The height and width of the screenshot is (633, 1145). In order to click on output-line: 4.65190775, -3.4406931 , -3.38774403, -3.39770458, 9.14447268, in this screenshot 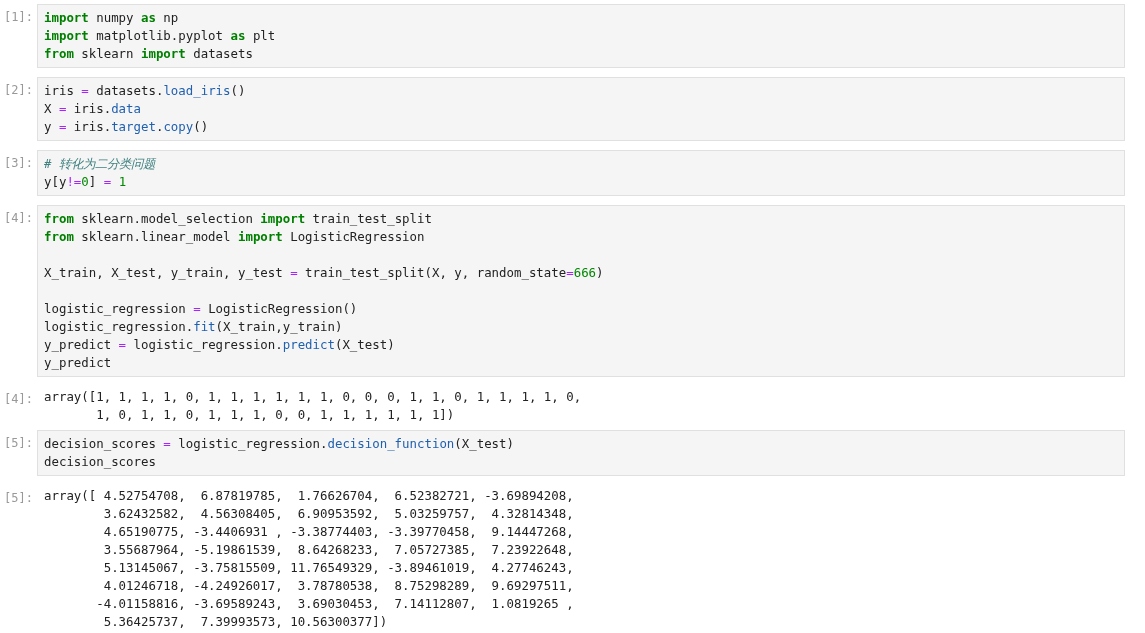, I will do `click(338, 532)`.